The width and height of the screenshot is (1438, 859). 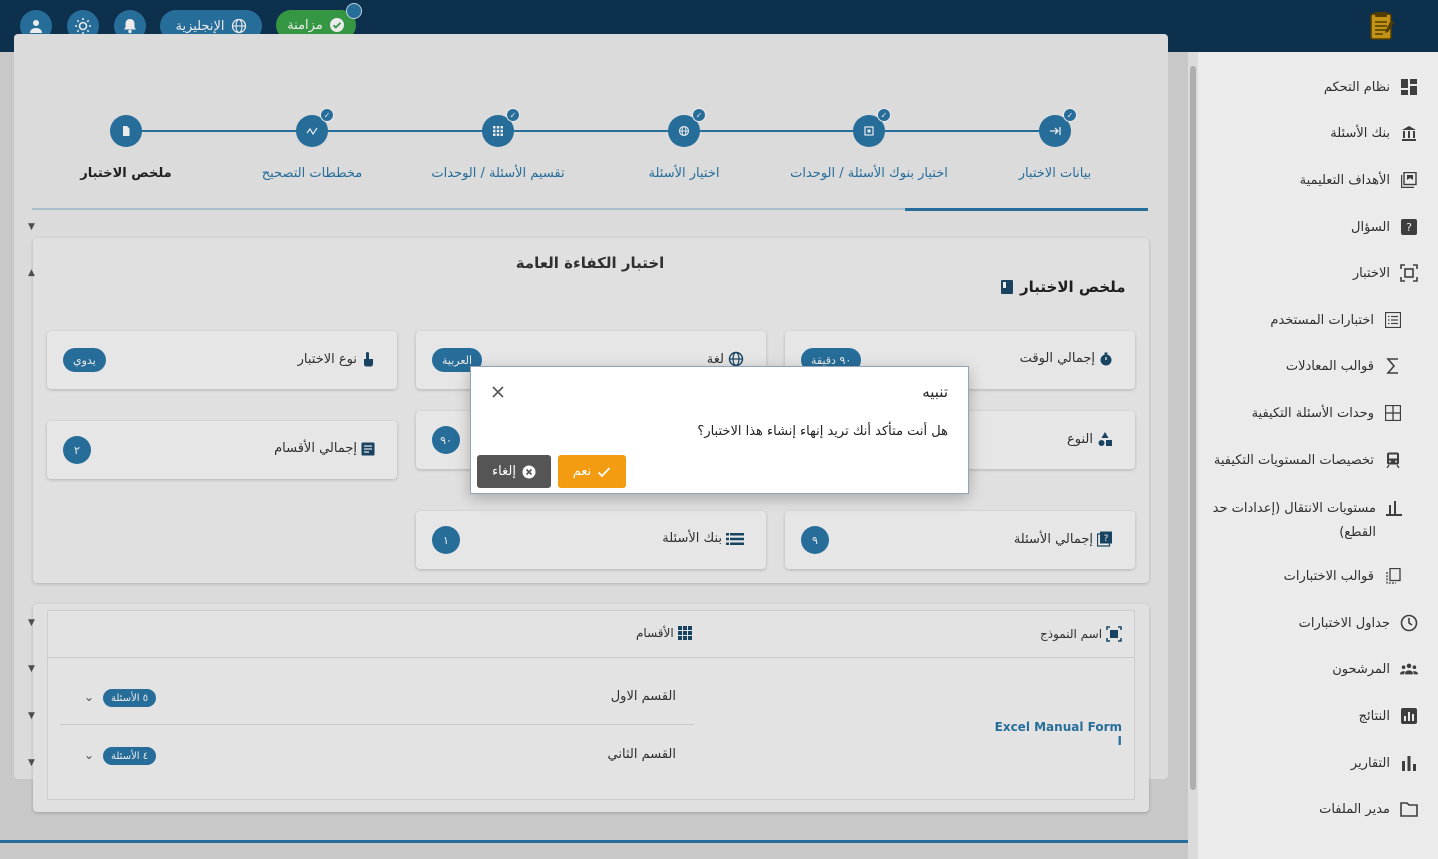 I want to click on dialog-close-button, so click(x=498, y=392).